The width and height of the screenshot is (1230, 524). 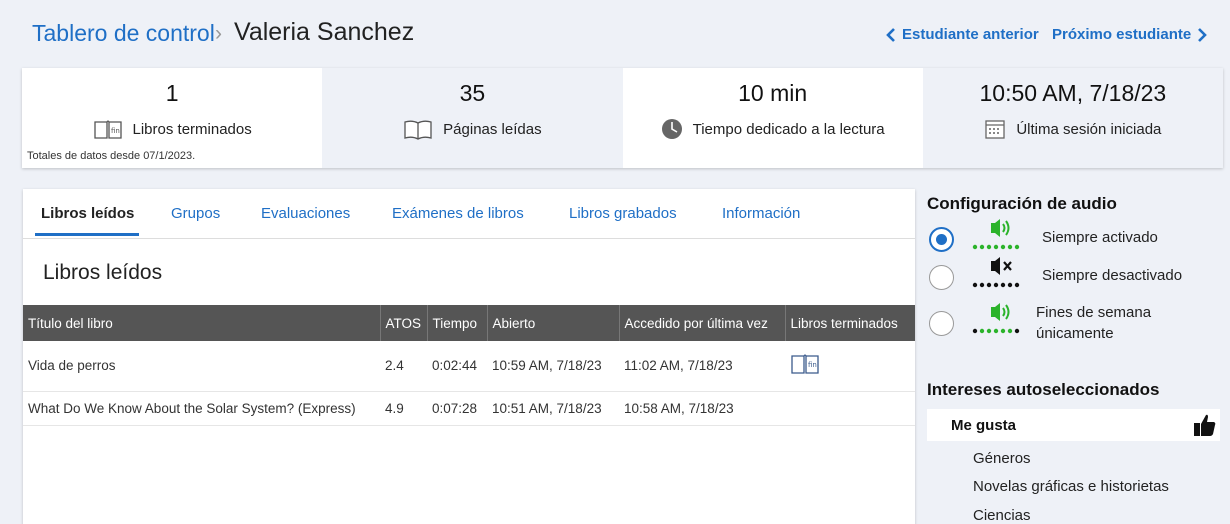 What do you see at coordinates (941, 277) in the screenshot?
I see `radio-always-off` at bounding box center [941, 277].